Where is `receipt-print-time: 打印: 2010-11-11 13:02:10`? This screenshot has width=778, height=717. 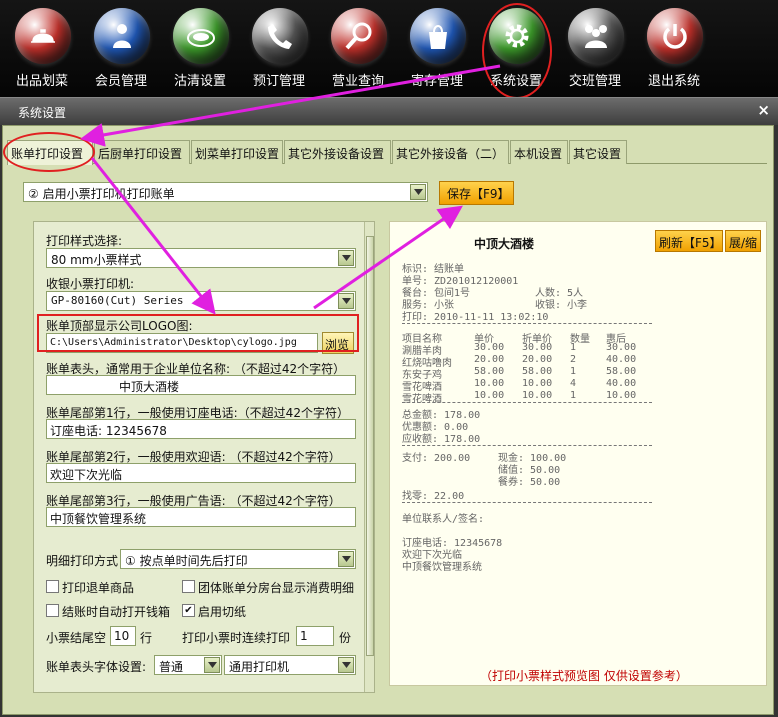 receipt-print-time: 打印: 2010-11-11 13:02:10 is located at coordinates (475, 317).